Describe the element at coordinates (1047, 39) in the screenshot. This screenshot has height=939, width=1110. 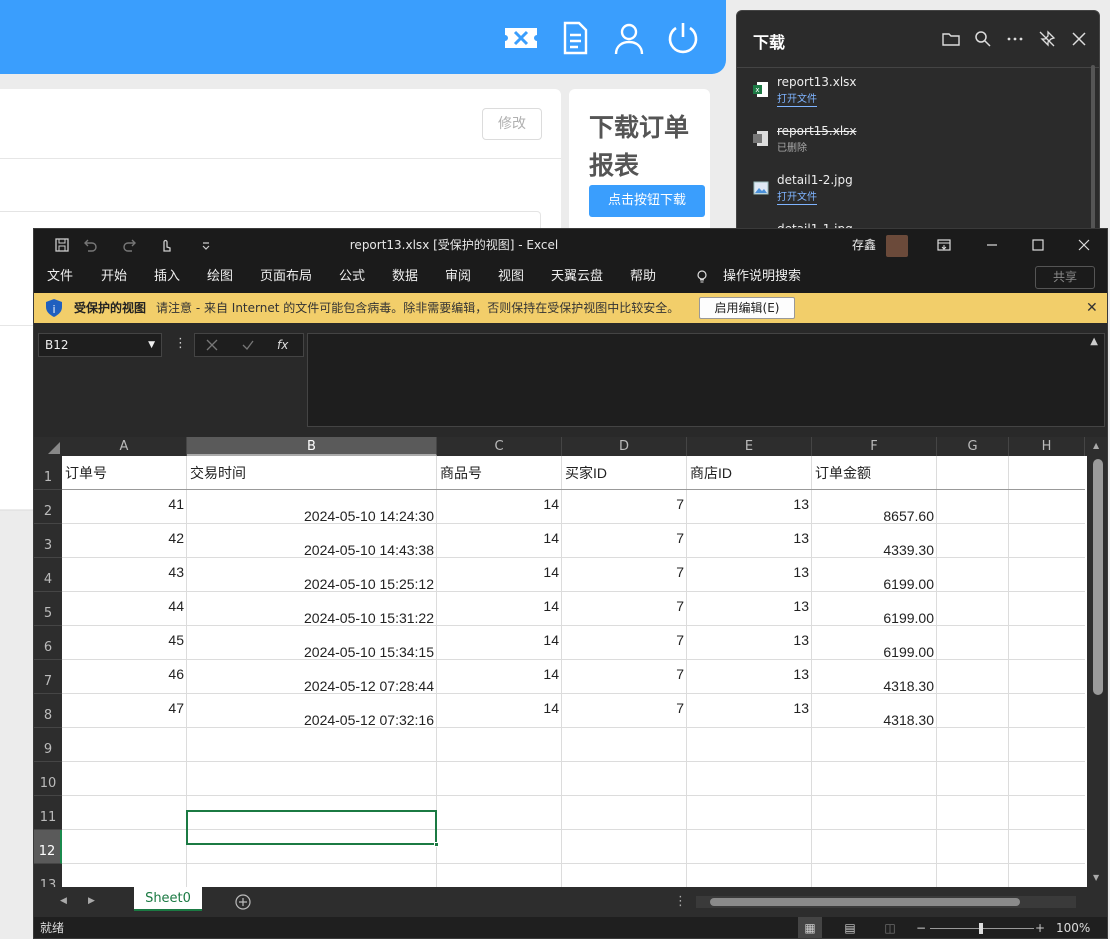
I see `unpin-icon` at that location.